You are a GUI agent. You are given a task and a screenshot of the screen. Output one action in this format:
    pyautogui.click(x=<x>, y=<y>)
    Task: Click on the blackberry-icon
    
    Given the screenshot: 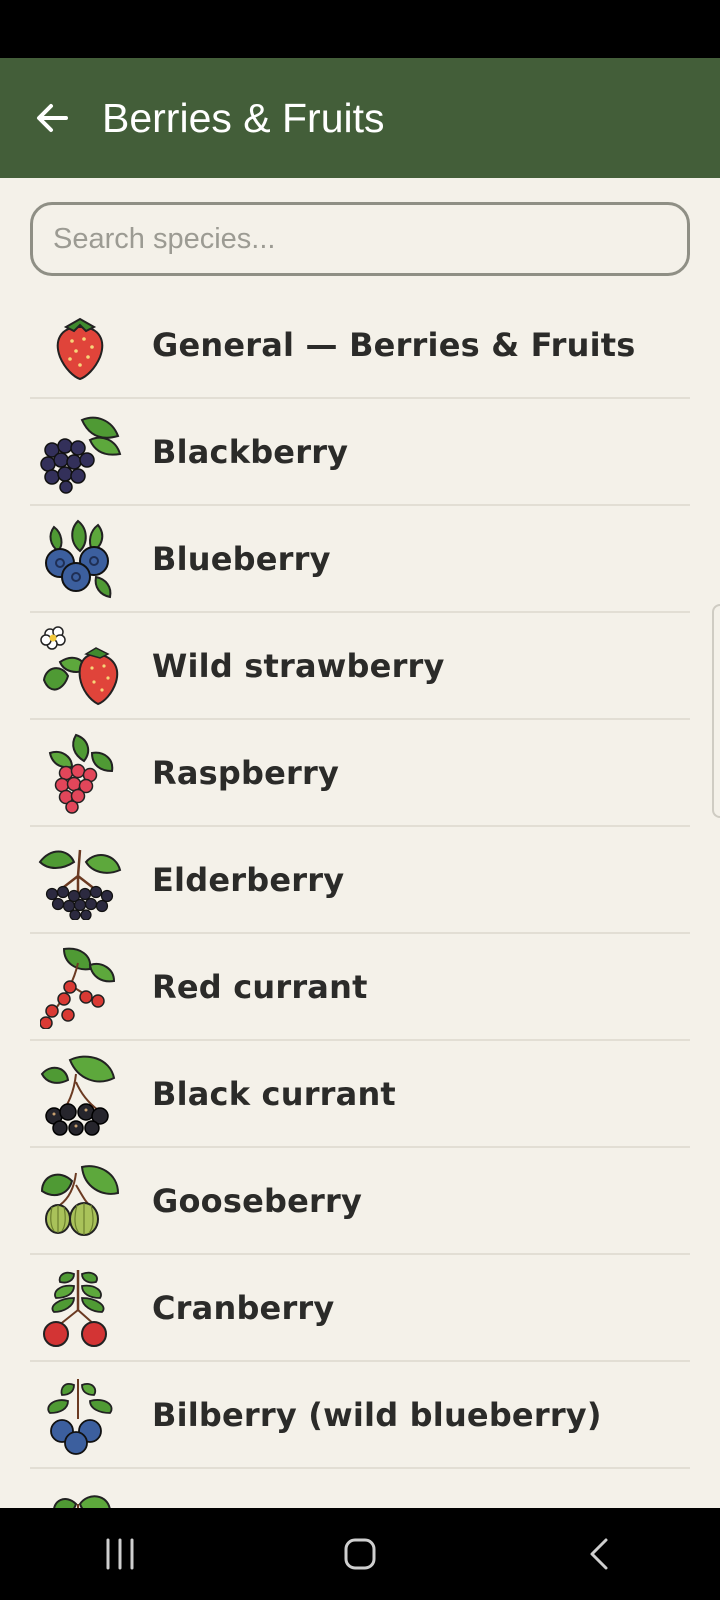 What is the action you would take?
    pyautogui.click(x=80, y=452)
    